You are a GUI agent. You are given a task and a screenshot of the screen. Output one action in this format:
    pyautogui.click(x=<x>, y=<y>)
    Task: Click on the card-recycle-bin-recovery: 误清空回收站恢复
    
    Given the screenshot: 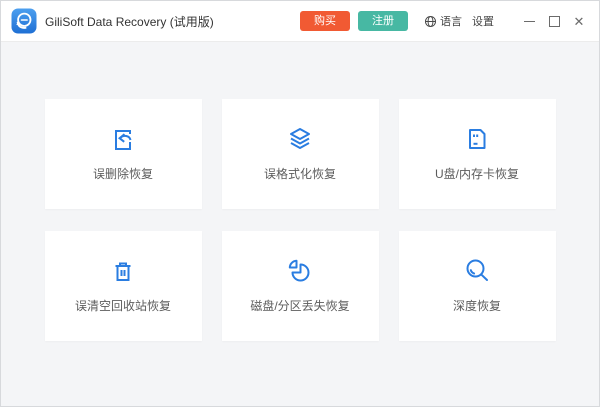 What is the action you would take?
    pyautogui.click(x=123, y=286)
    